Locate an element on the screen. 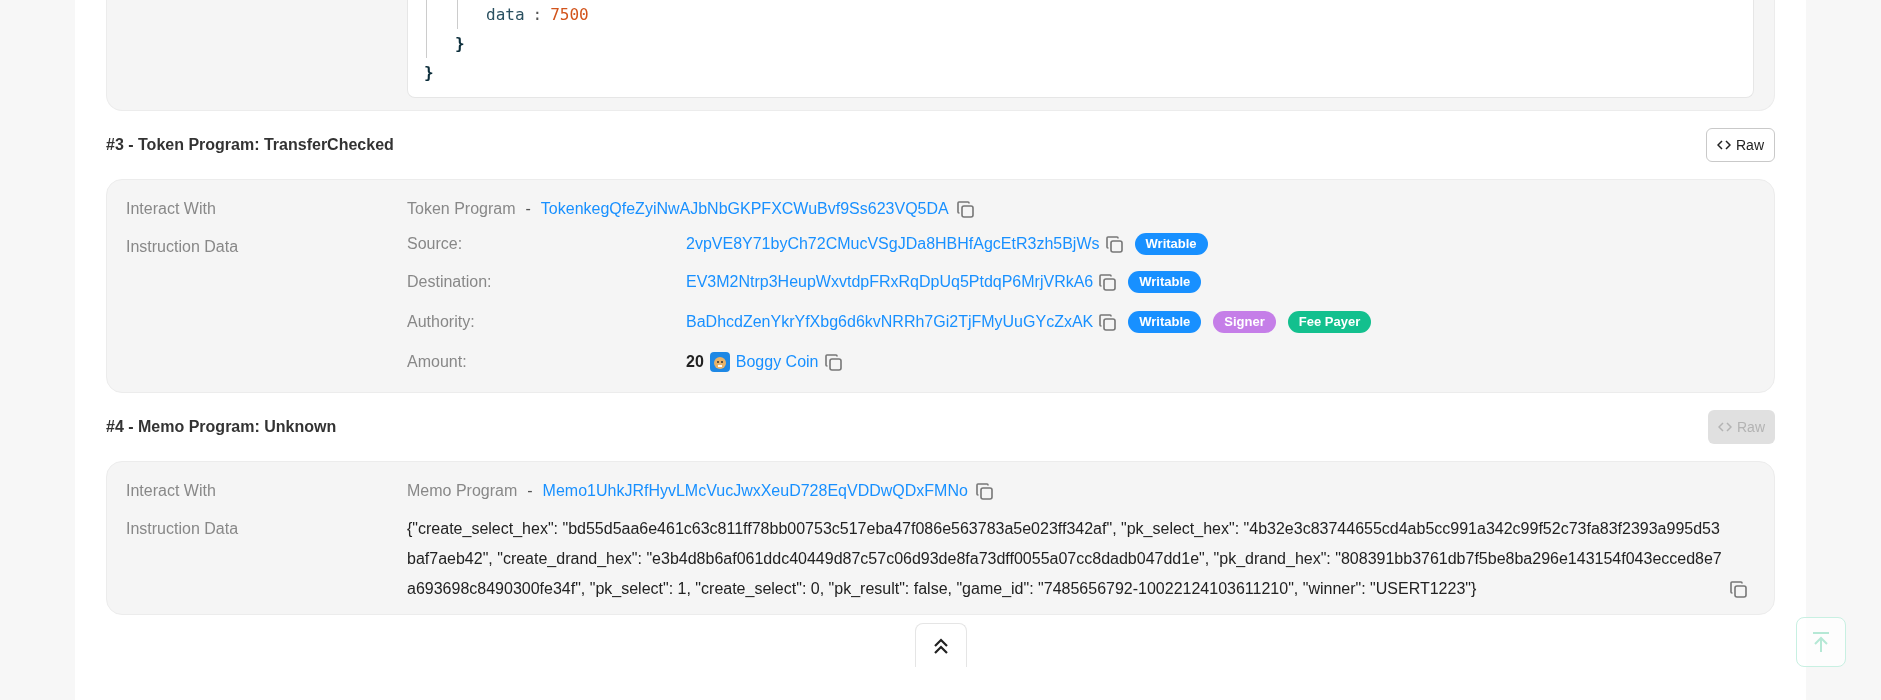 The width and height of the screenshot is (1881, 700). field-label: Amount: is located at coordinates (437, 362).